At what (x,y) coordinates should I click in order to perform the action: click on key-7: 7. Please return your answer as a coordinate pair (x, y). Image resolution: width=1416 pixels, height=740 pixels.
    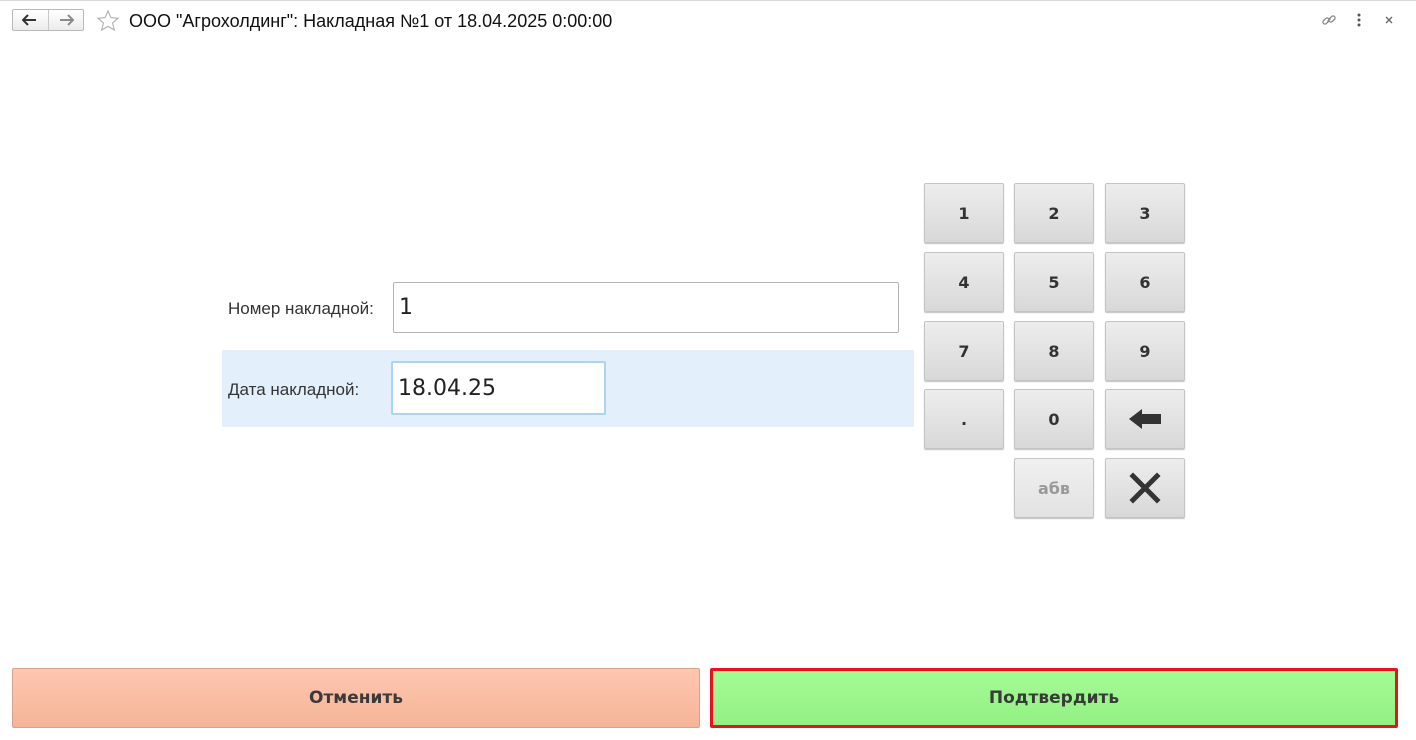
    Looking at the image, I should click on (964, 351).